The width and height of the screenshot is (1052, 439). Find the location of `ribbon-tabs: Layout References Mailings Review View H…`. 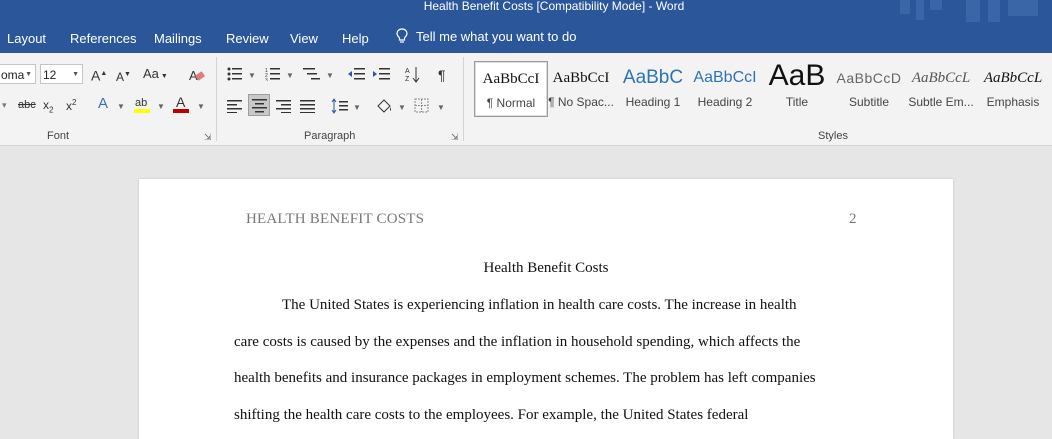

ribbon-tabs: Layout References Mailings Review View H… is located at coordinates (526, 37).